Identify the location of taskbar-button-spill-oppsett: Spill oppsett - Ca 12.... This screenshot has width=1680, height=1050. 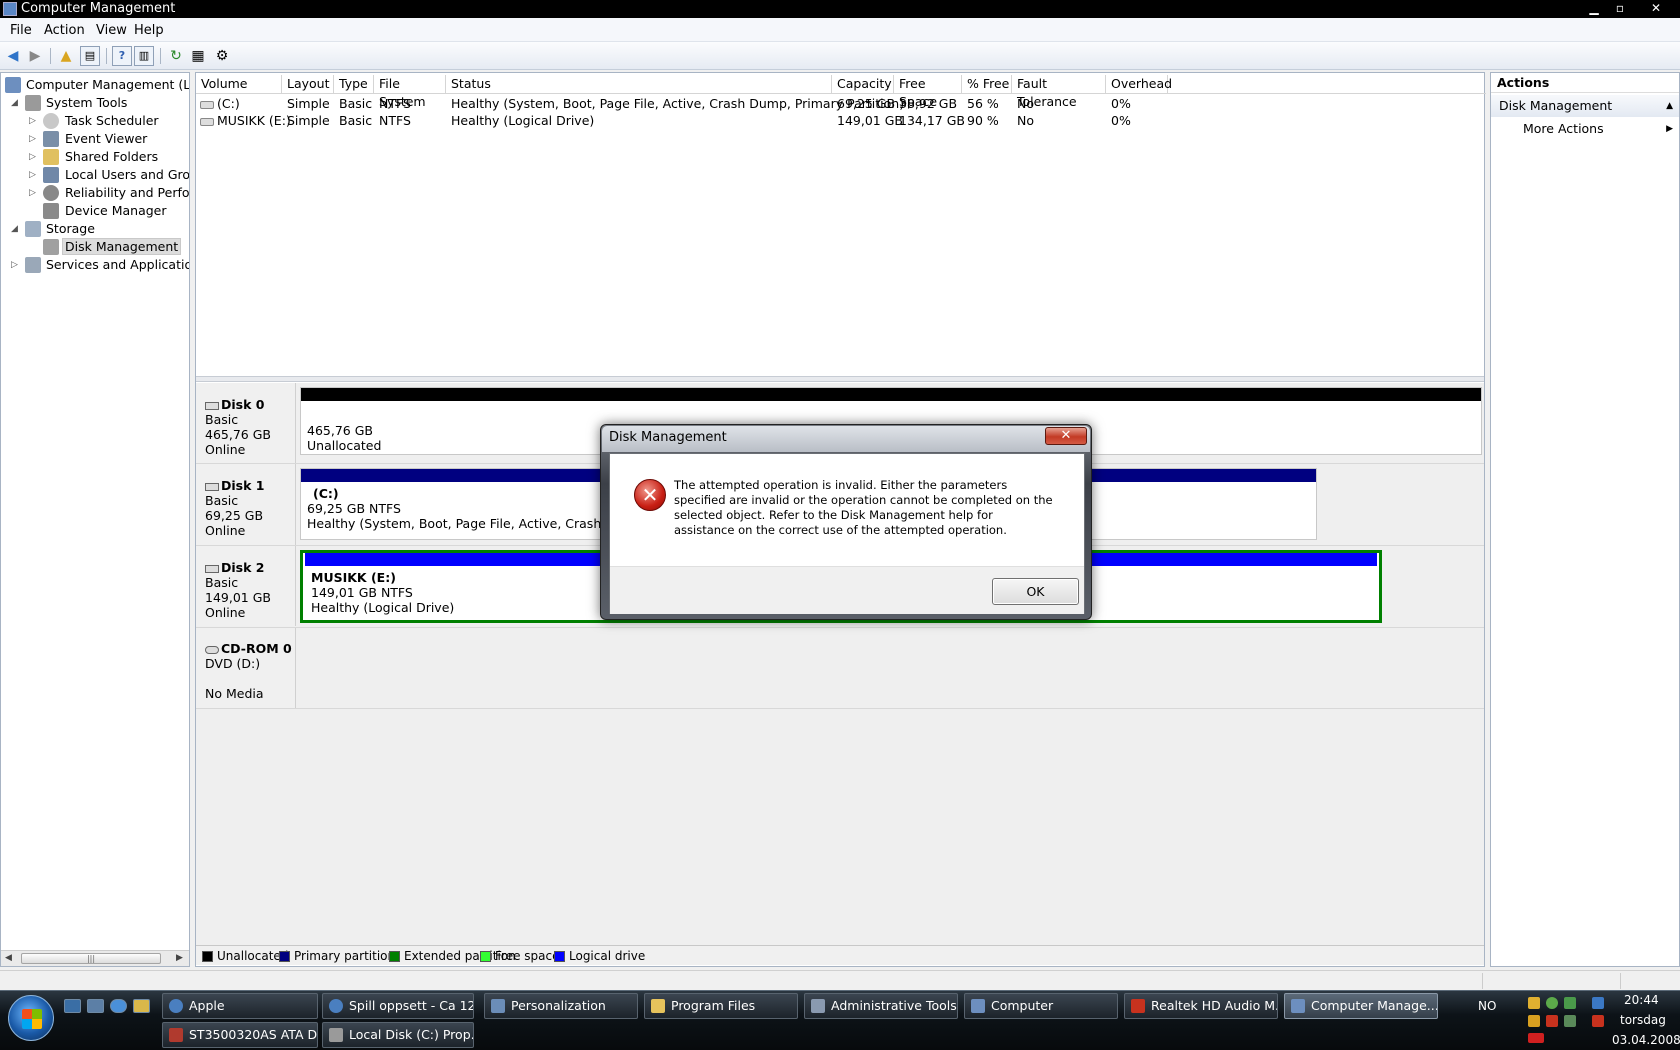
(398, 1006).